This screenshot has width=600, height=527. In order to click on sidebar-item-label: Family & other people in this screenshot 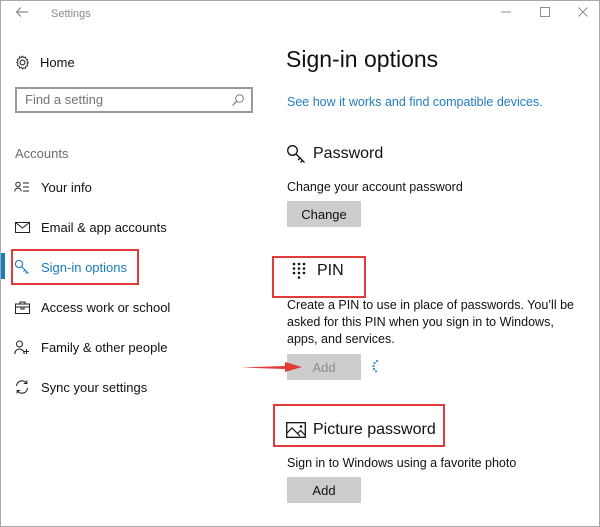, I will do `click(104, 347)`.